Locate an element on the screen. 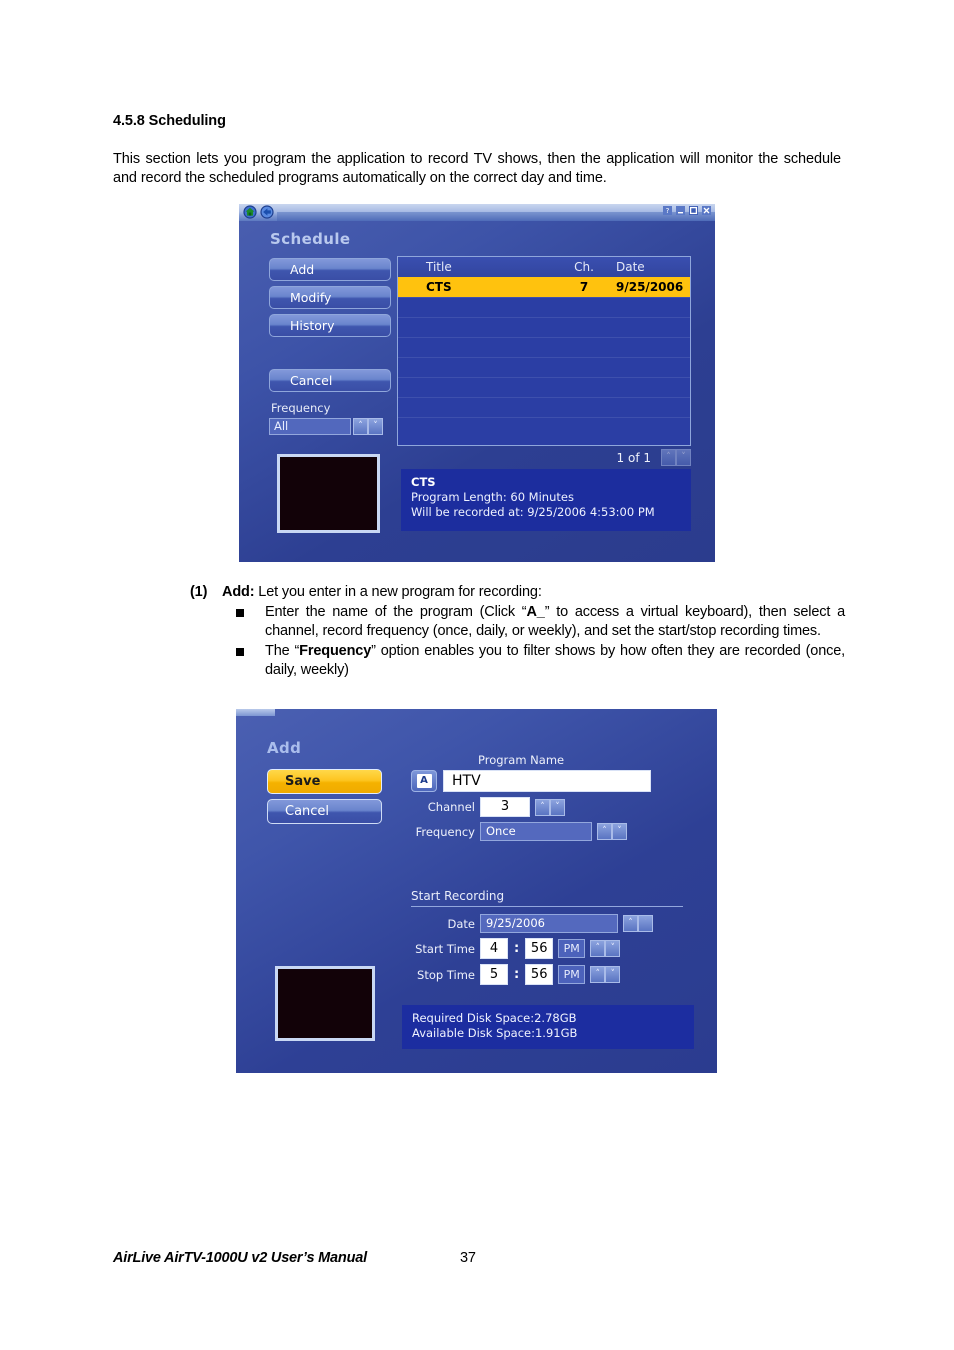  maximize-icon is located at coordinates (693, 210).